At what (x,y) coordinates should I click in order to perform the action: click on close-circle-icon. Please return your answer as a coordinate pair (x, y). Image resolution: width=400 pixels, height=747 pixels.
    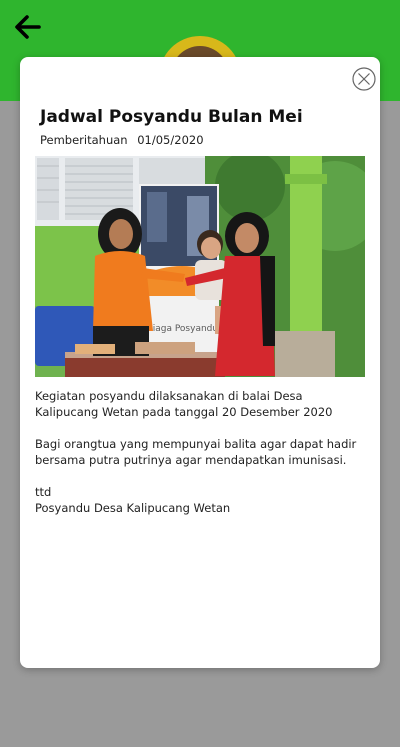
    Looking at the image, I should click on (364, 79).